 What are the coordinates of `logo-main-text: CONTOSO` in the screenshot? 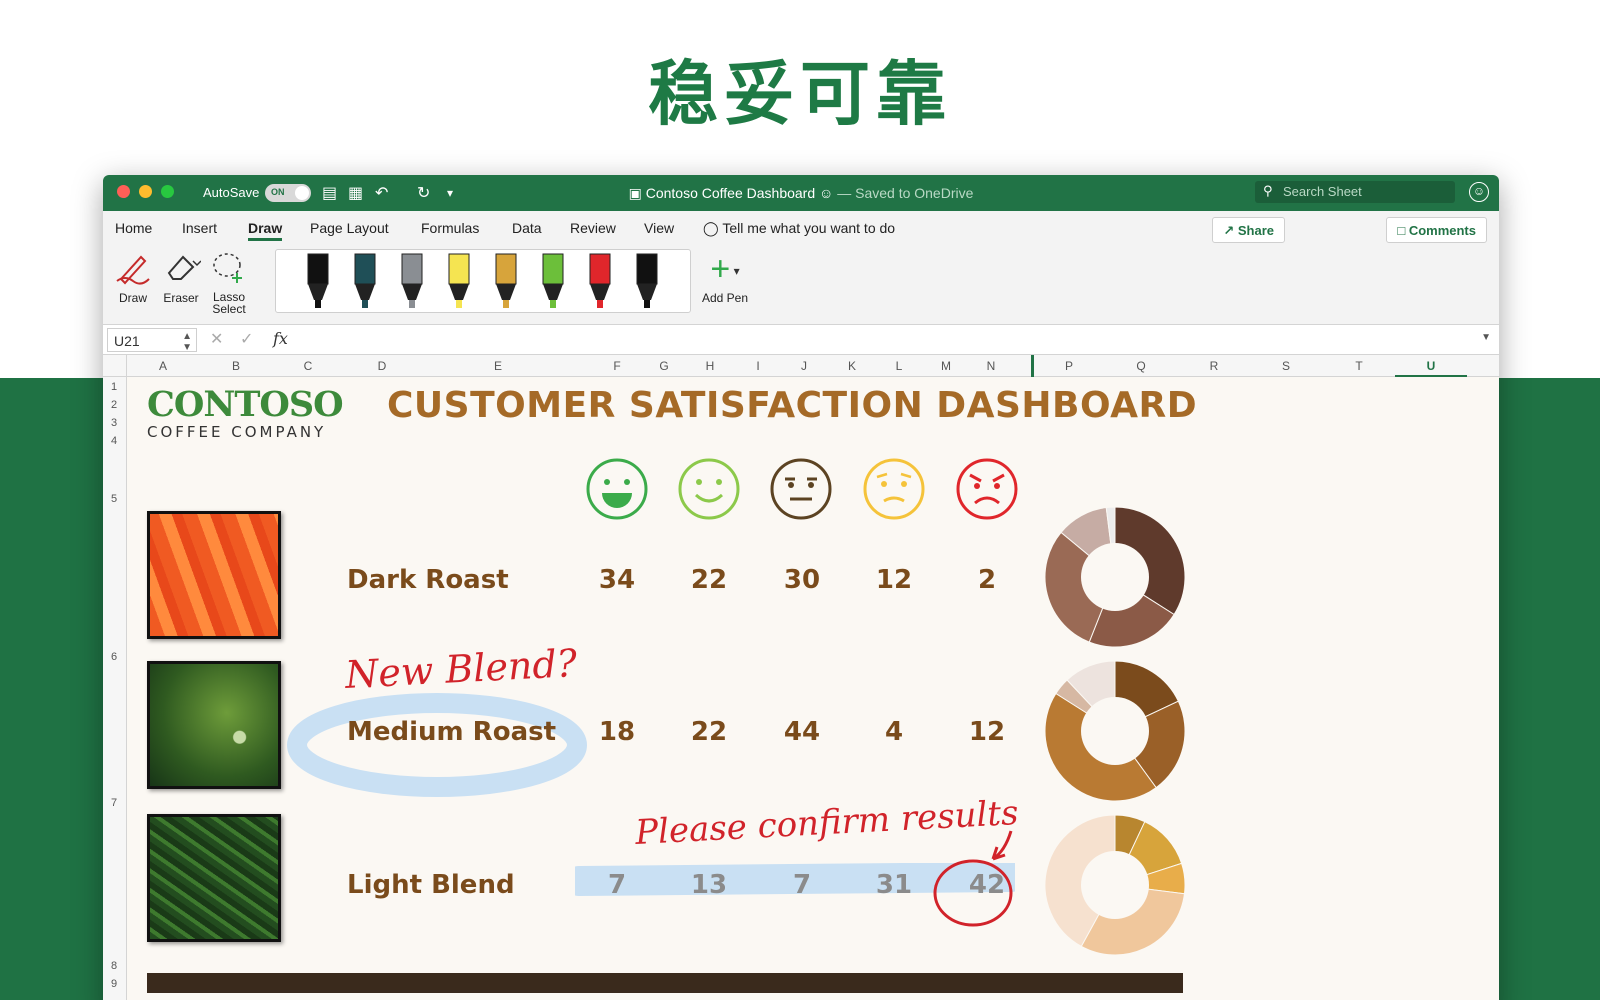 It's located at (245, 404).